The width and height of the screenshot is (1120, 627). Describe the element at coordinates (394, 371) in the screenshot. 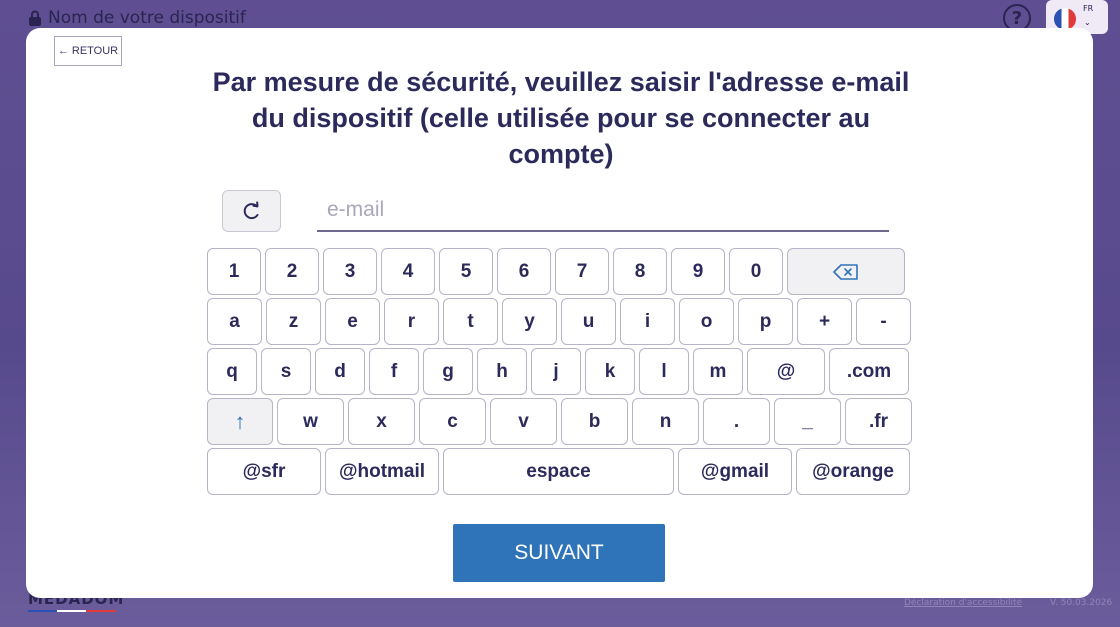

I see `key-f: f` at that location.